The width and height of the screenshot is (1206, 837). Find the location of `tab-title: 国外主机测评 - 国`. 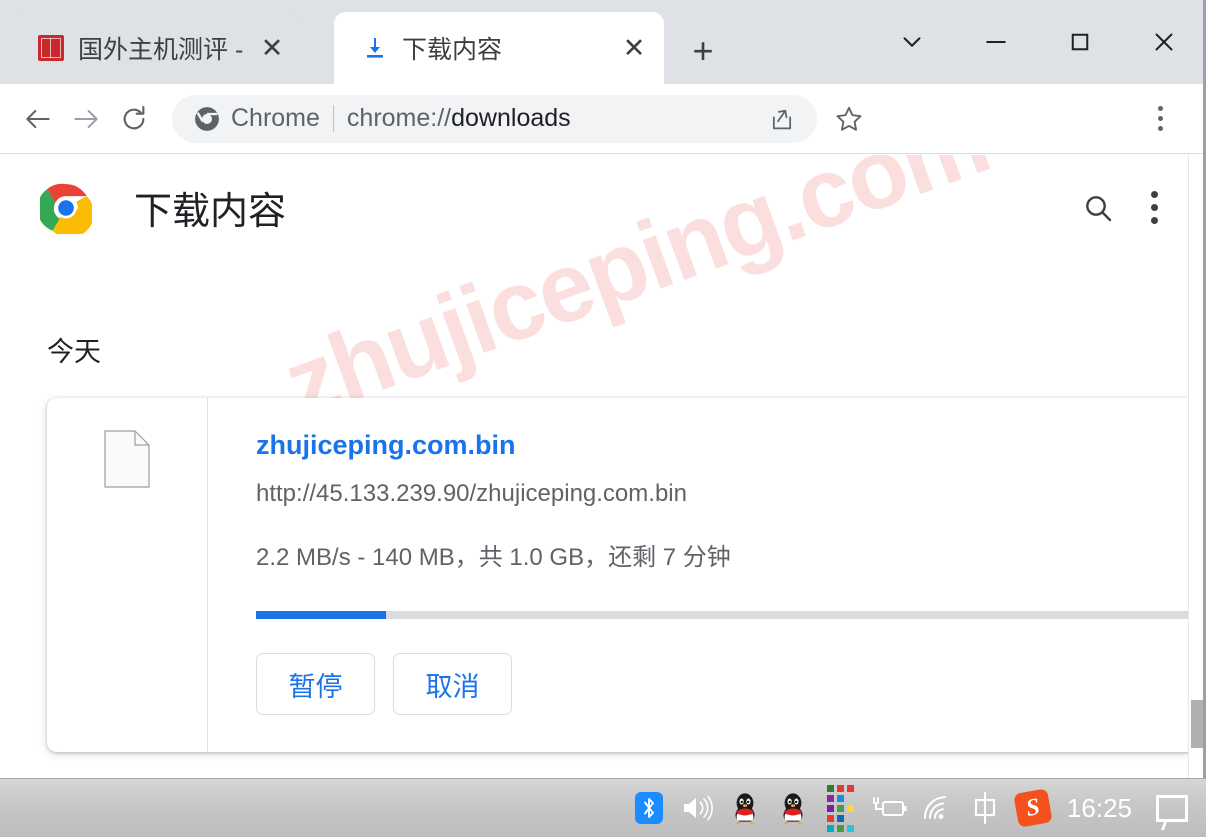

tab-title: 国外主机测评 - 国 is located at coordinates (165, 50).